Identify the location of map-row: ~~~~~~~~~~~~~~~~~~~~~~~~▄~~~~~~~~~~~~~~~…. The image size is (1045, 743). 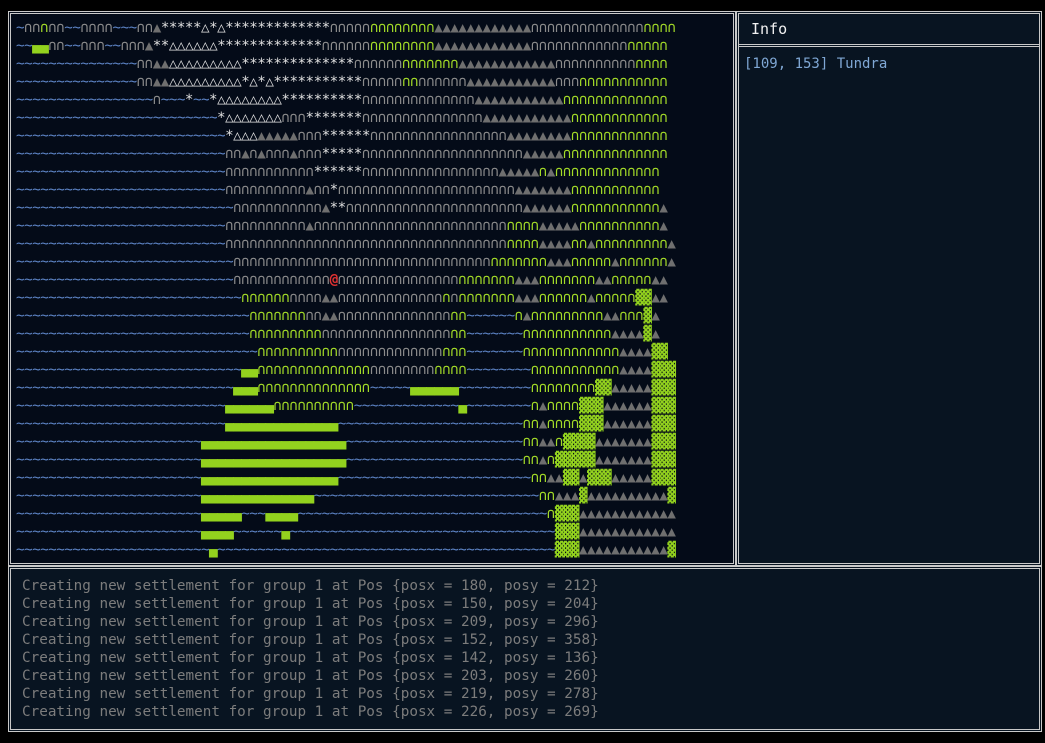
(346, 550).